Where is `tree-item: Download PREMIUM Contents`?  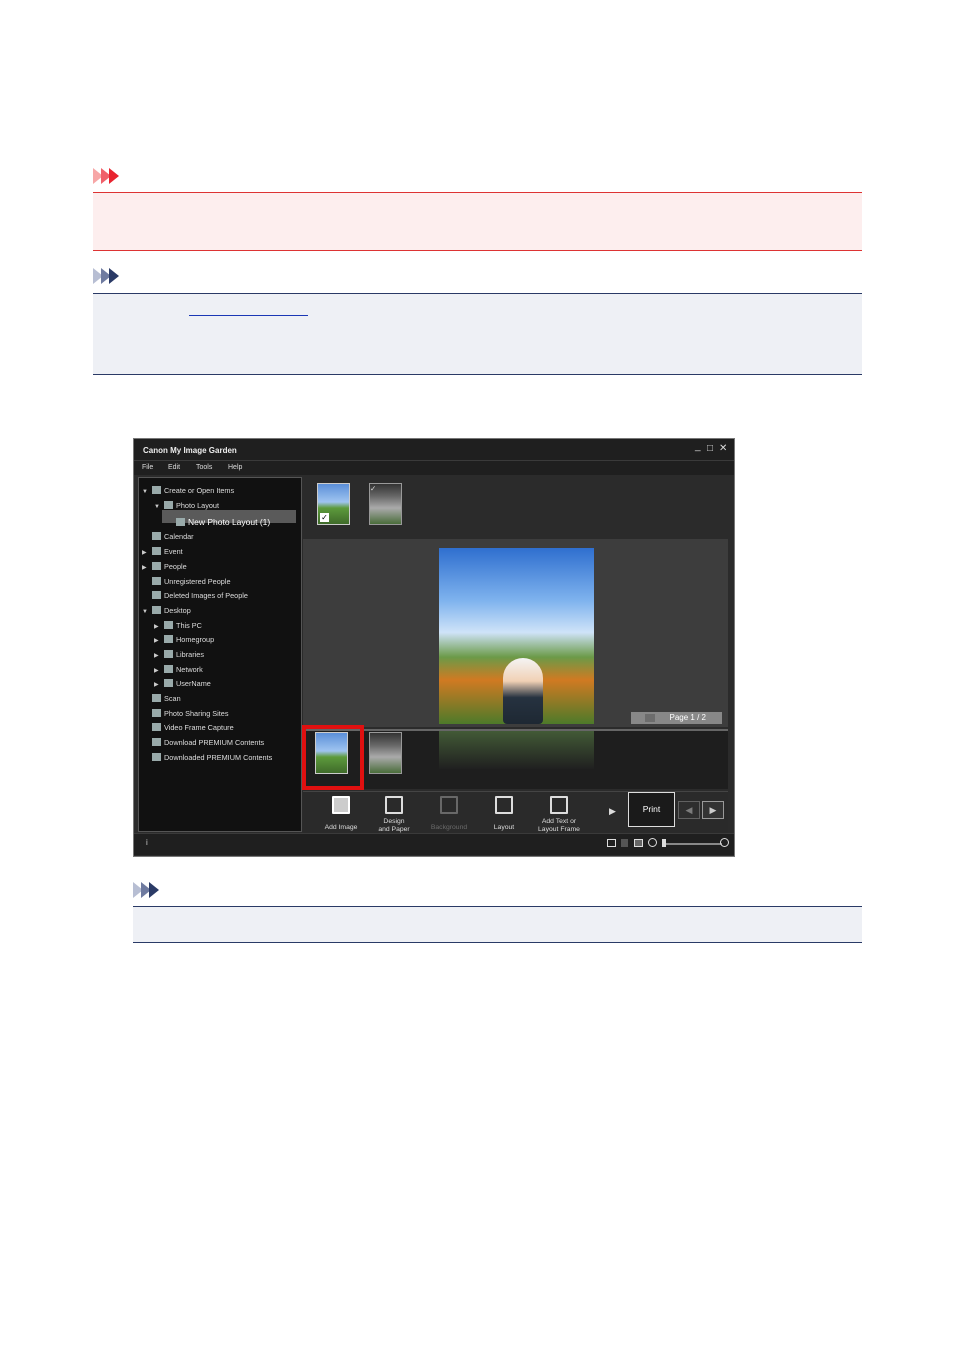 tree-item: Download PREMIUM Contents is located at coordinates (203, 743).